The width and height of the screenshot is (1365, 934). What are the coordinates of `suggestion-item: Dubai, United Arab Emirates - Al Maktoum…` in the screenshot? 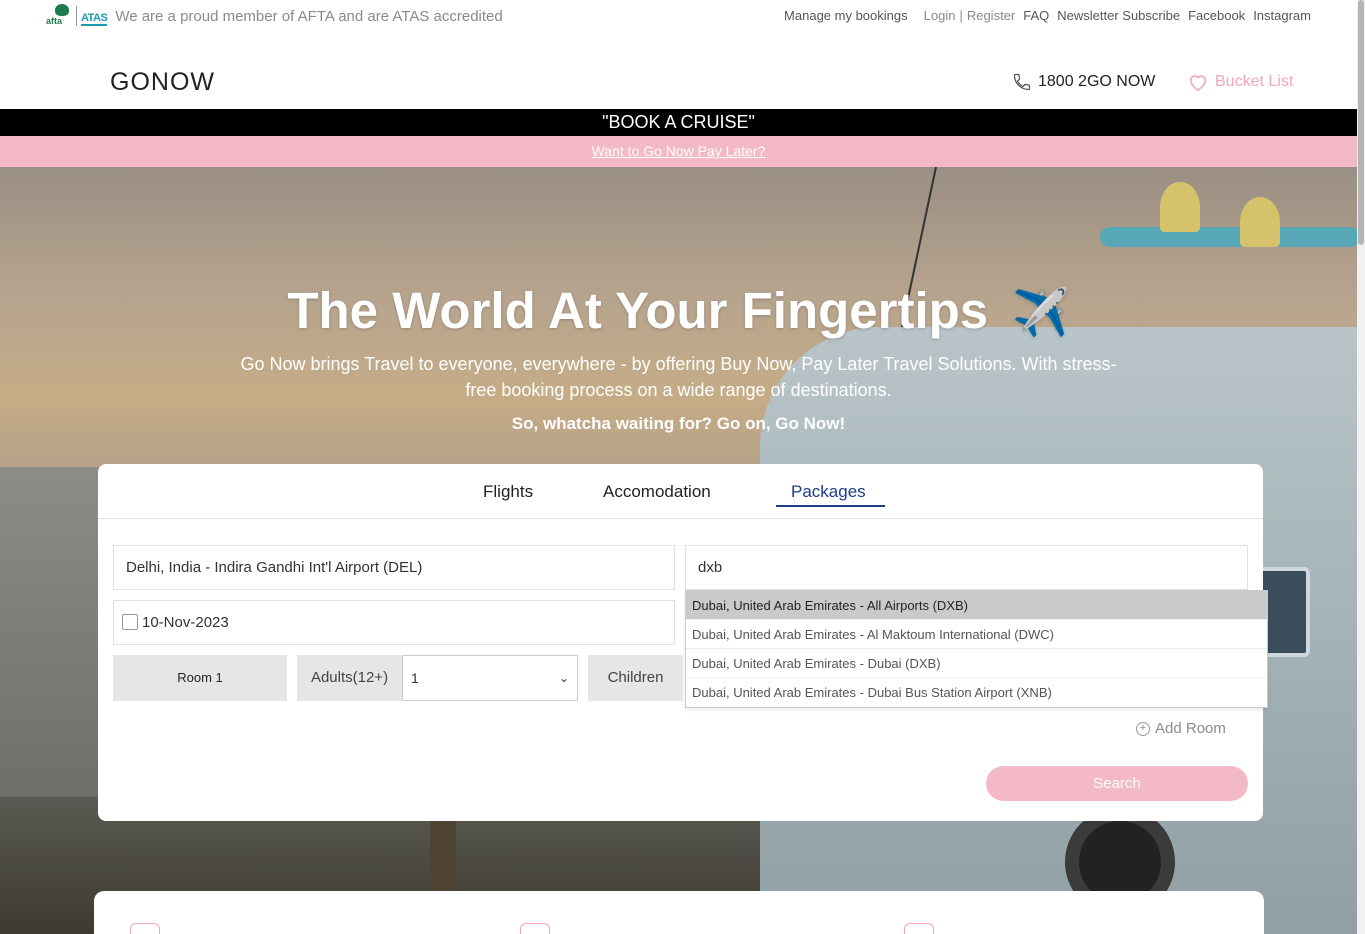 It's located at (976, 634).